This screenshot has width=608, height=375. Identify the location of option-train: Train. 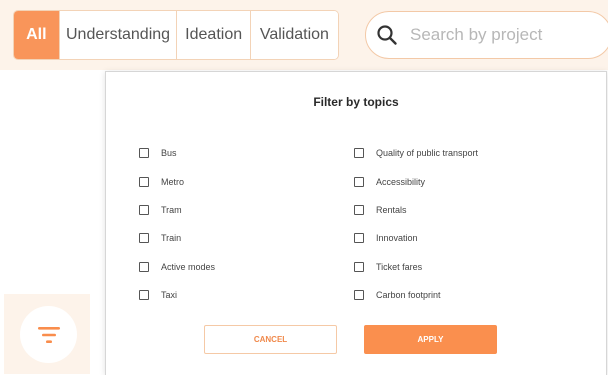
(177, 238).